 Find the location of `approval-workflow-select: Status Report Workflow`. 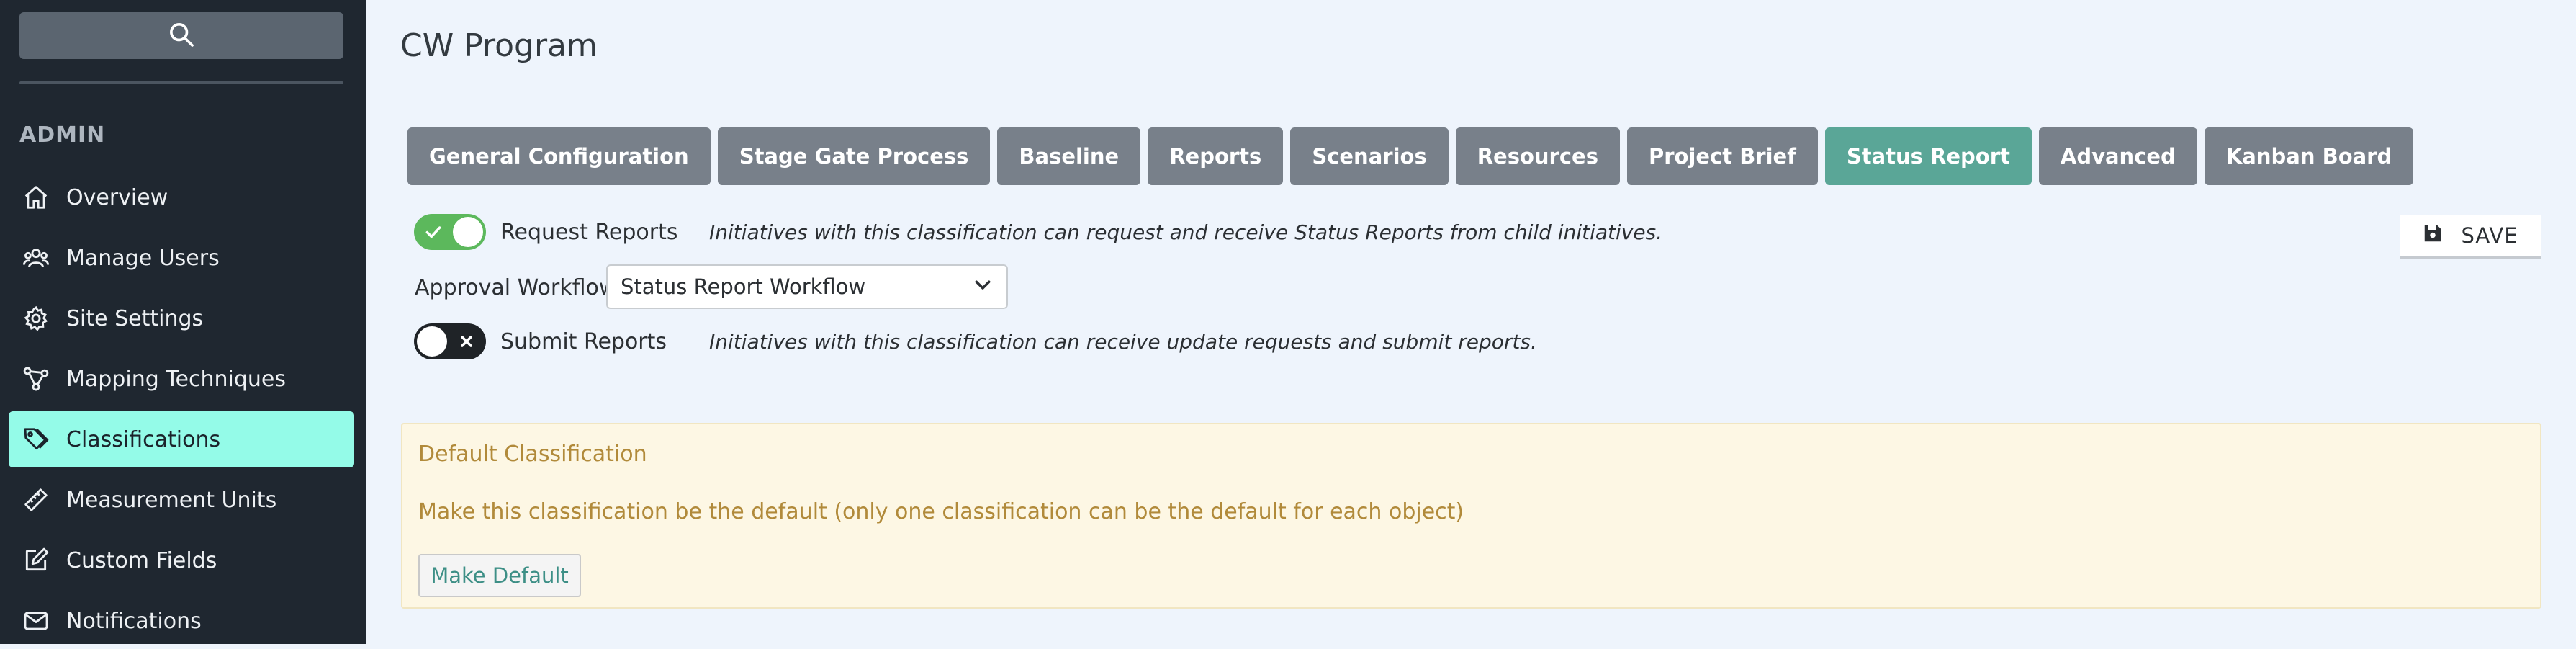

approval-workflow-select: Status Report Workflow is located at coordinates (807, 286).